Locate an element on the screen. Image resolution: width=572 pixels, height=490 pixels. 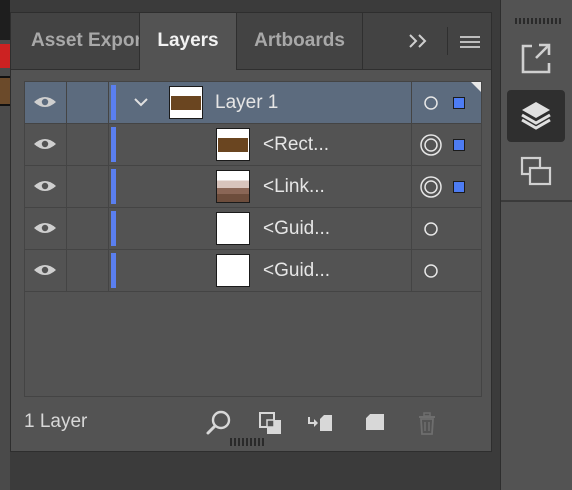
tab-layers: Layers is located at coordinates (188, 41).